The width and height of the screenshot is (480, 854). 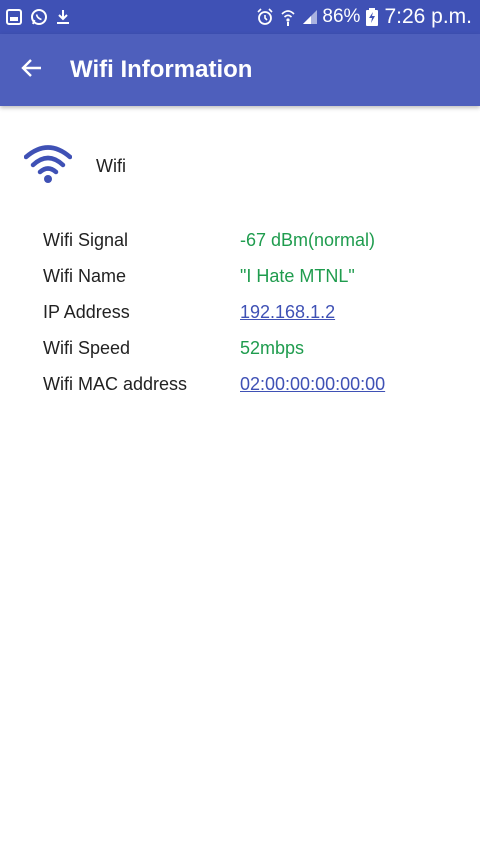 What do you see at coordinates (48, 166) in the screenshot?
I see `wifi-icon` at bounding box center [48, 166].